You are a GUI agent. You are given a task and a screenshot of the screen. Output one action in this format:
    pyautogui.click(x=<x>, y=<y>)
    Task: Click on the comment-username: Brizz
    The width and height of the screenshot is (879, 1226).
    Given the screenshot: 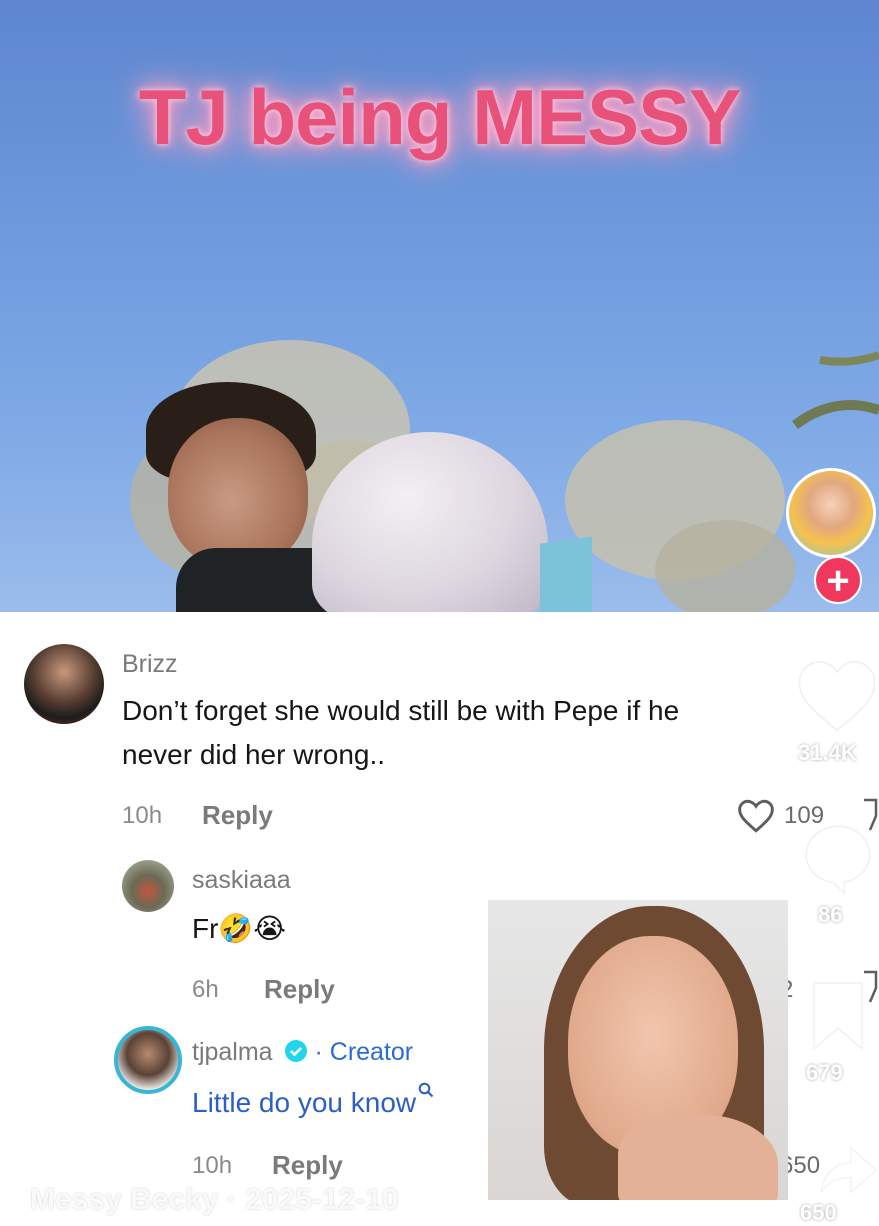 What is the action you would take?
    pyautogui.click(x=150, y=664)
    